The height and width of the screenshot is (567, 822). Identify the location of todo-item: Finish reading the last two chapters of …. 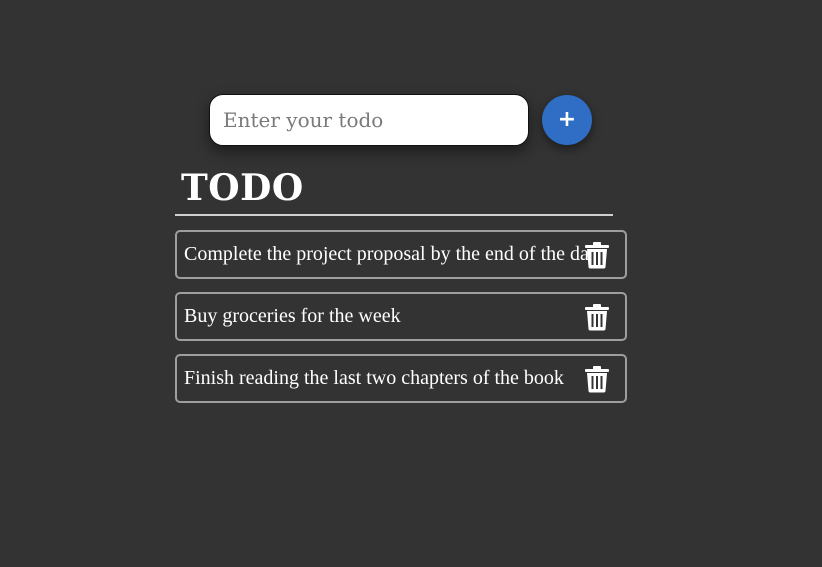
(401, 378).